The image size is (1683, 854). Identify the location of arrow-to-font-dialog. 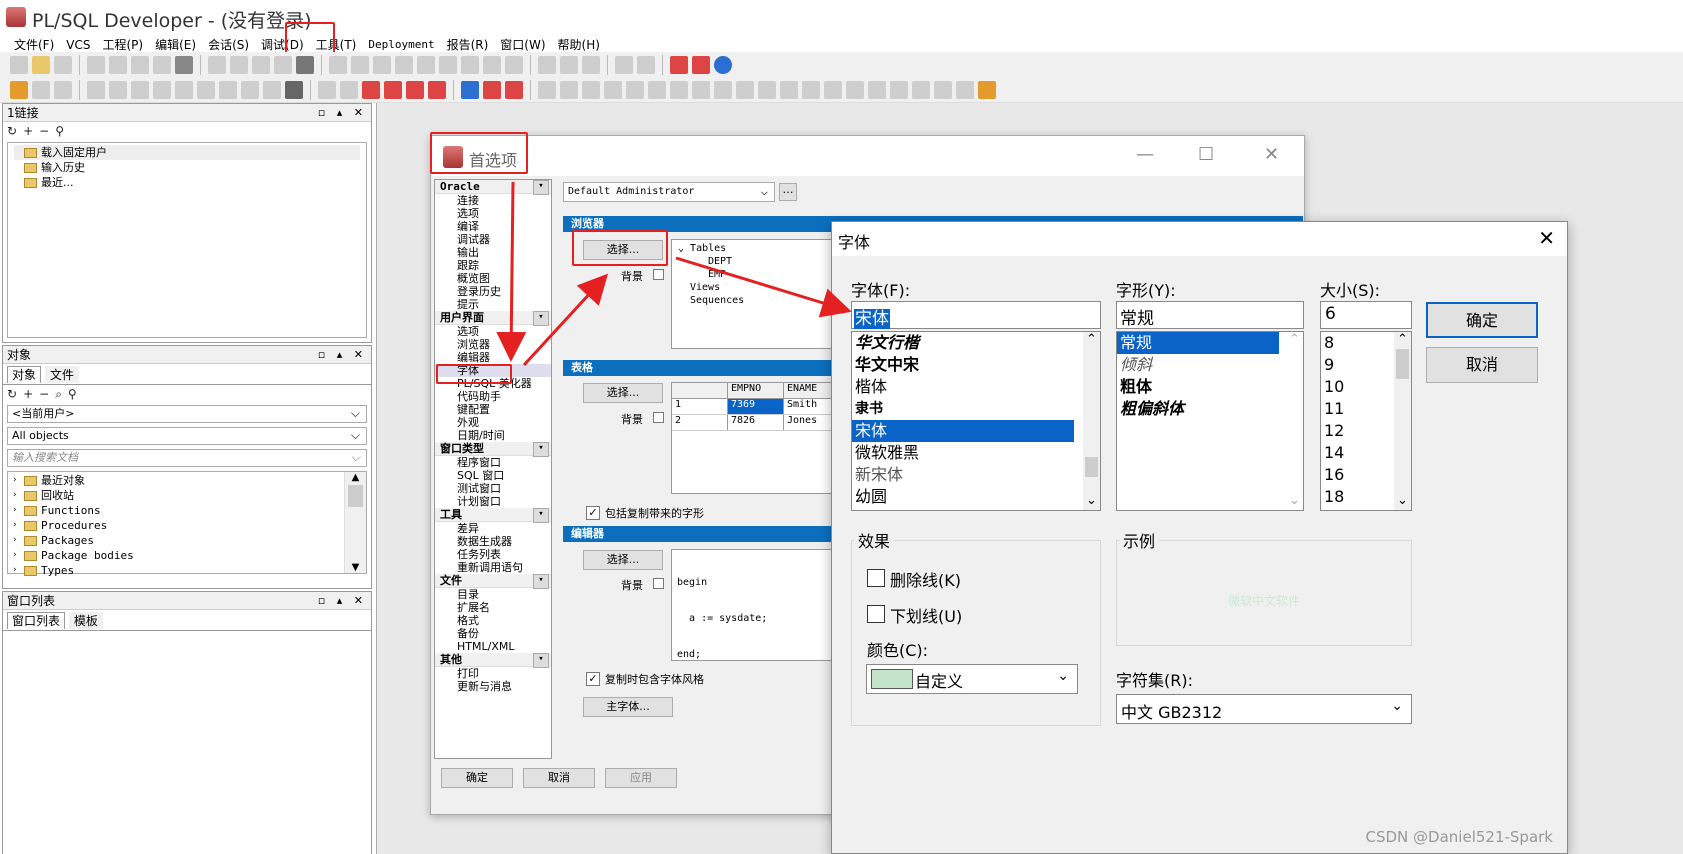
(763, 287).